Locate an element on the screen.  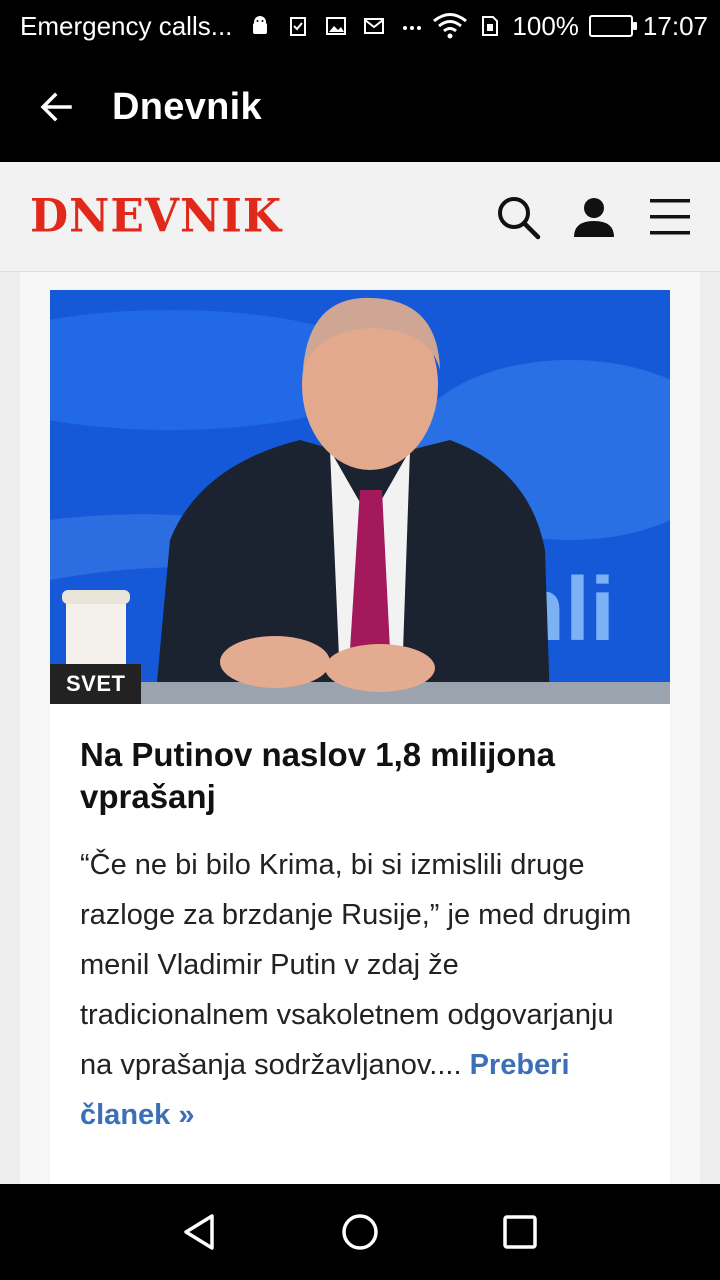
clock: 17:07 is located at coordinates (675, 25).